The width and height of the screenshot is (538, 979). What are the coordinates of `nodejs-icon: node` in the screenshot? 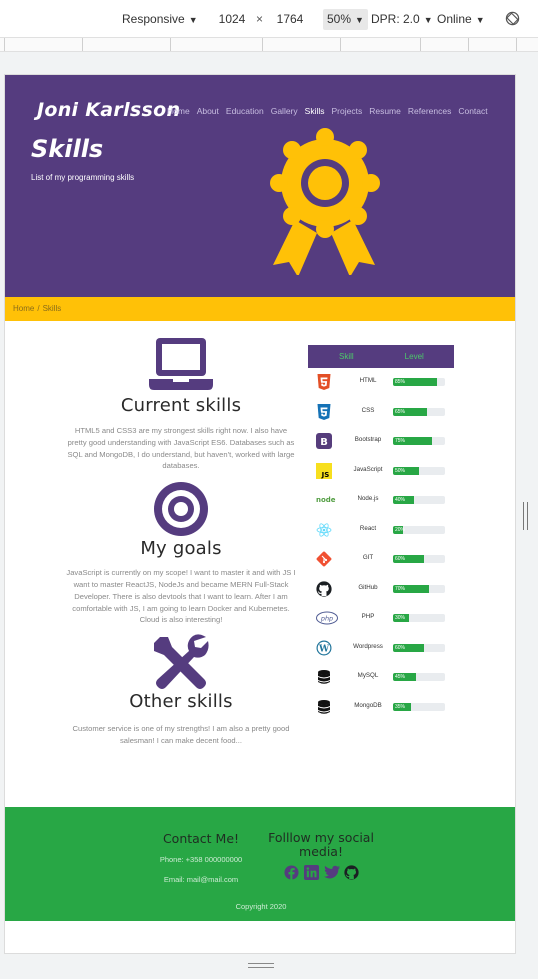 It's located at (326, 500).